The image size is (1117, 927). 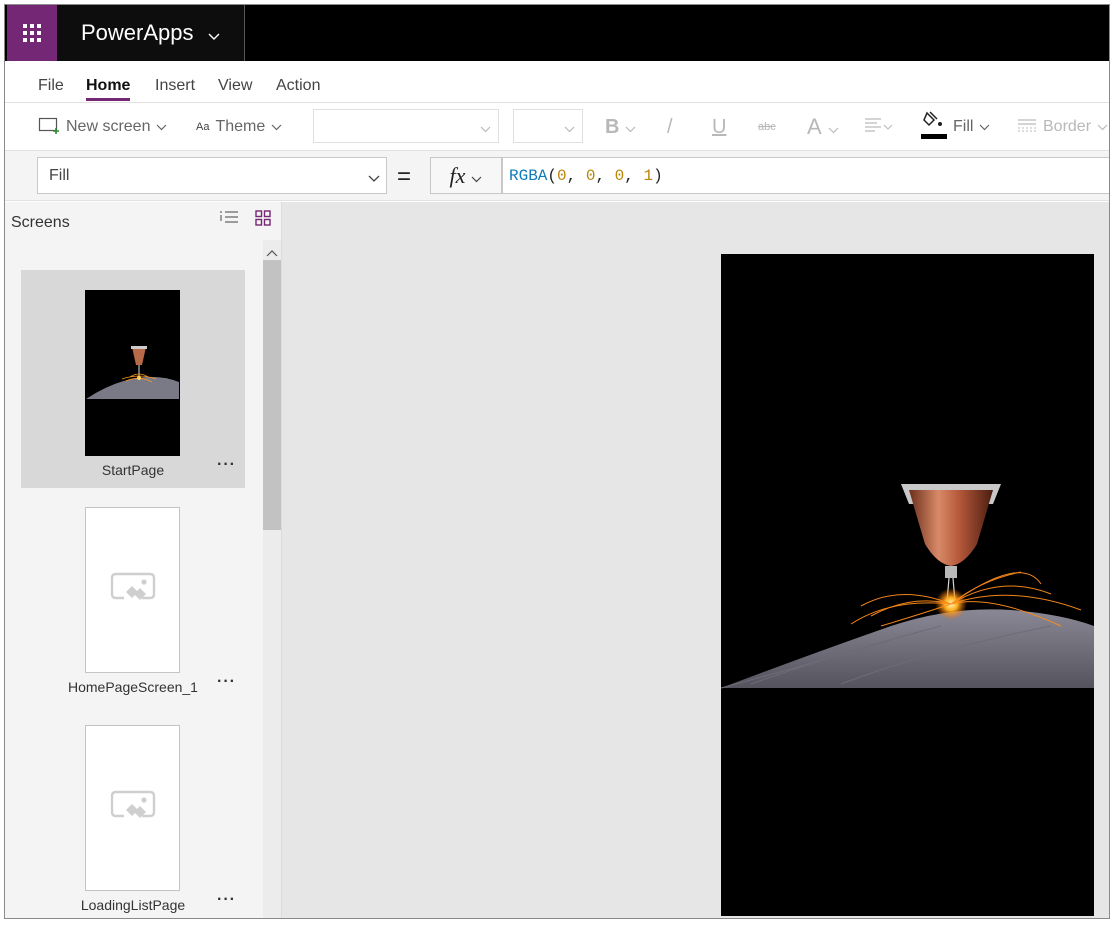 What do you see at coordinates (1067, 126) in the screenshot?
I see `border-label: Border` at bounding box center [1067, 126].